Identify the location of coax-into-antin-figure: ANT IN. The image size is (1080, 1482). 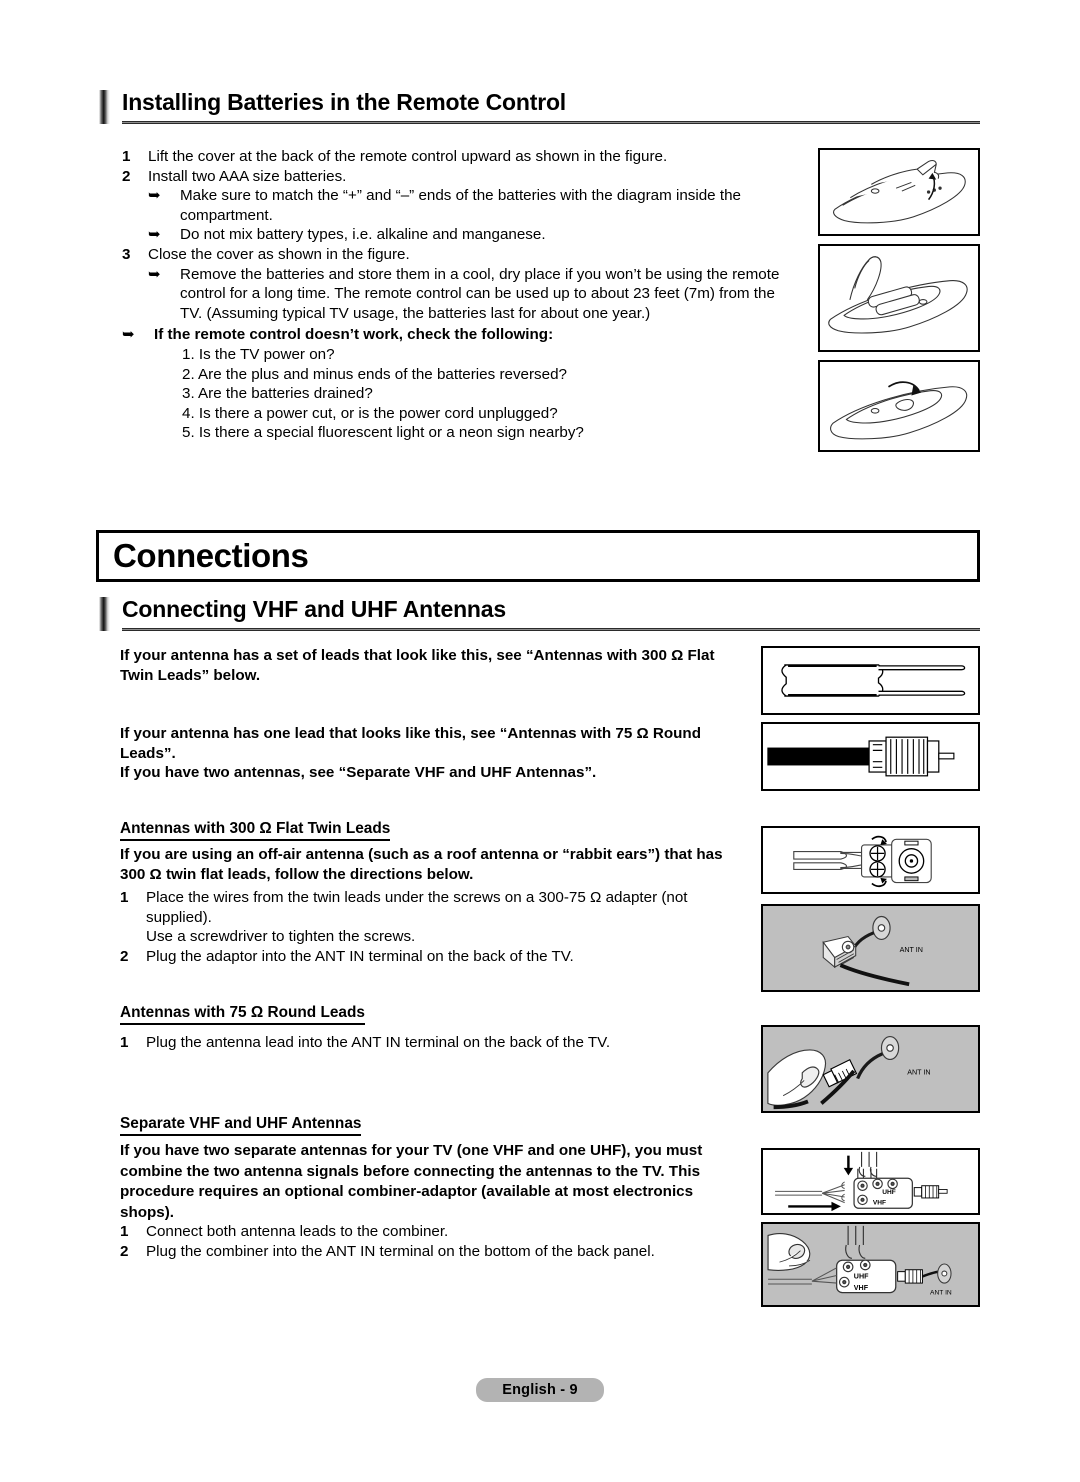
(870, 1069).